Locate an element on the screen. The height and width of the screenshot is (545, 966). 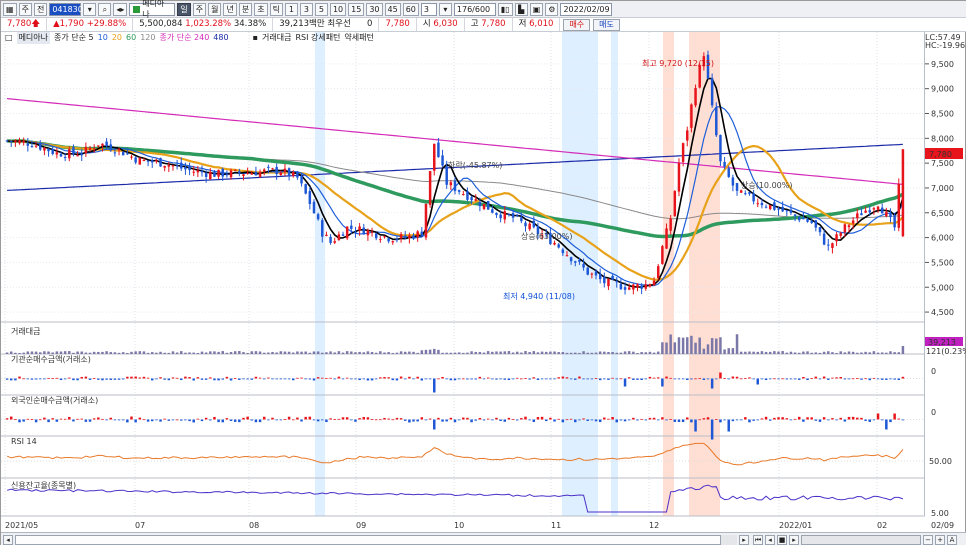
legend-stock-name: 메디아나 is located at coordinates (33, 38).